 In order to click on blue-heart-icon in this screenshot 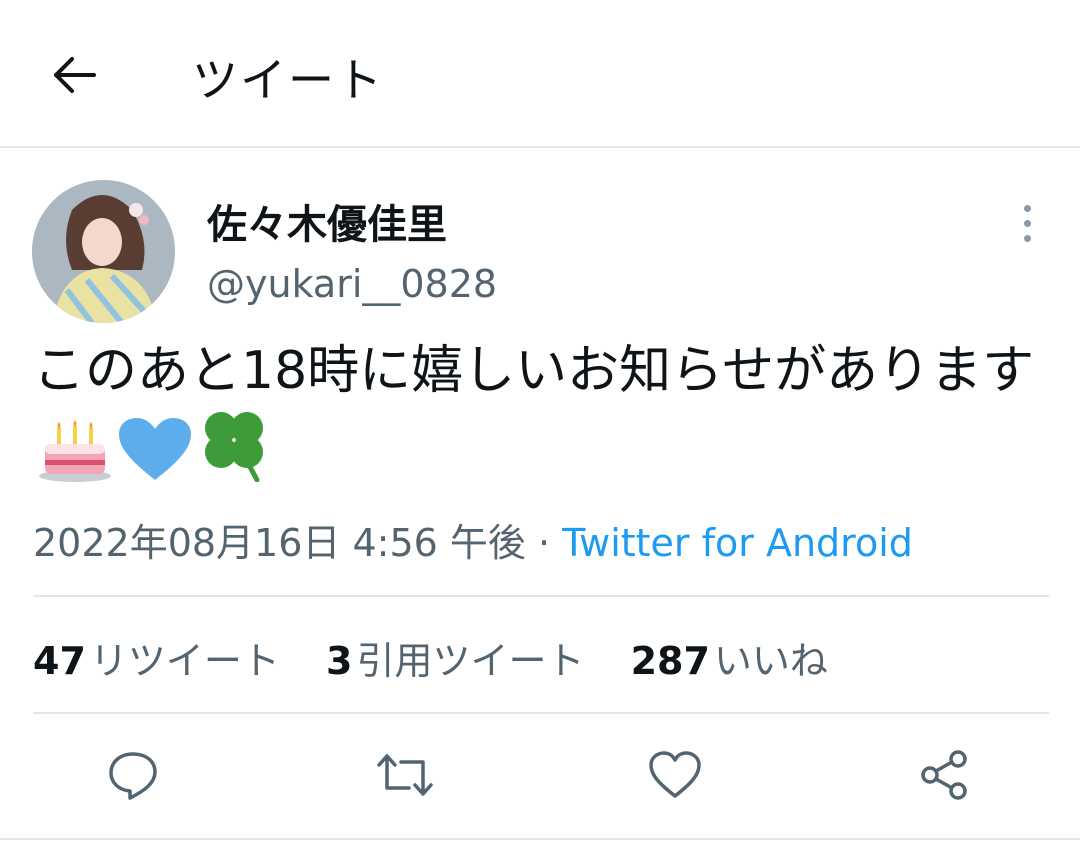, I will do `click(155, 458)`.